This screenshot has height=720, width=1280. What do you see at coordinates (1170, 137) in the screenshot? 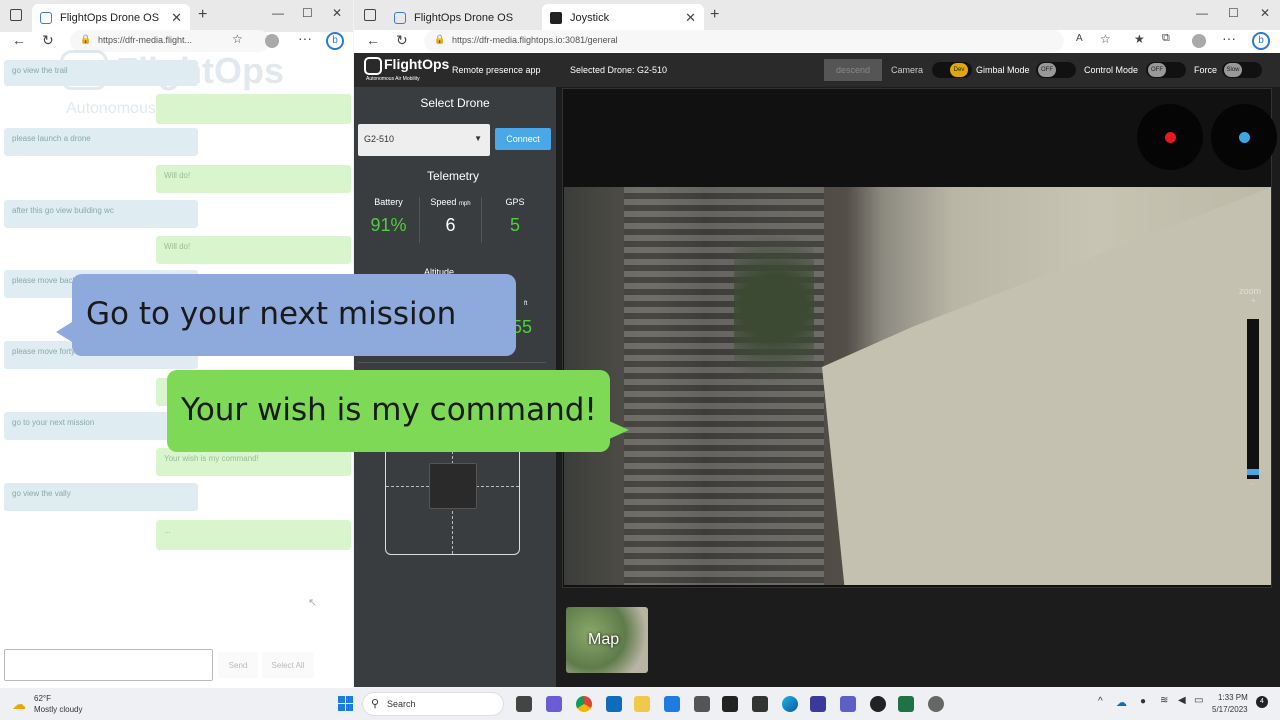
I see `record-button` at bounding box center [1170, 137].